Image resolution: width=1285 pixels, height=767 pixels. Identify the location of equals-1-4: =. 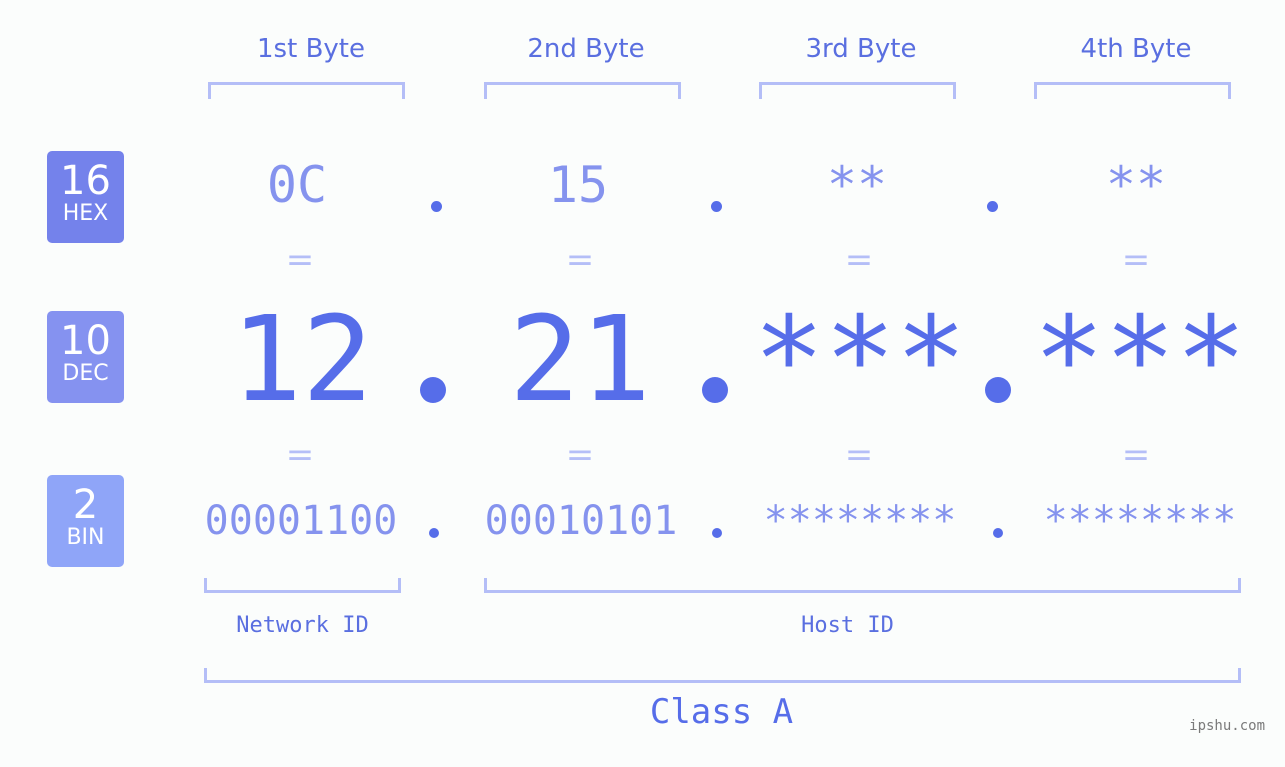
(1136, 260).